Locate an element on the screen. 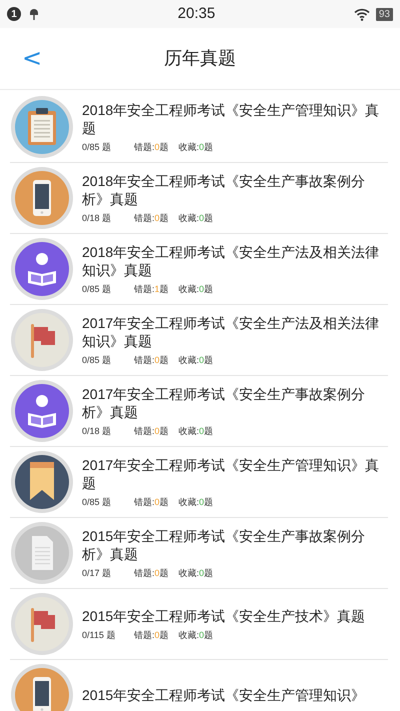  exam-title: 2015年安全工程师考试《安全生产技术》真题 is located at coordinates (224, 616).